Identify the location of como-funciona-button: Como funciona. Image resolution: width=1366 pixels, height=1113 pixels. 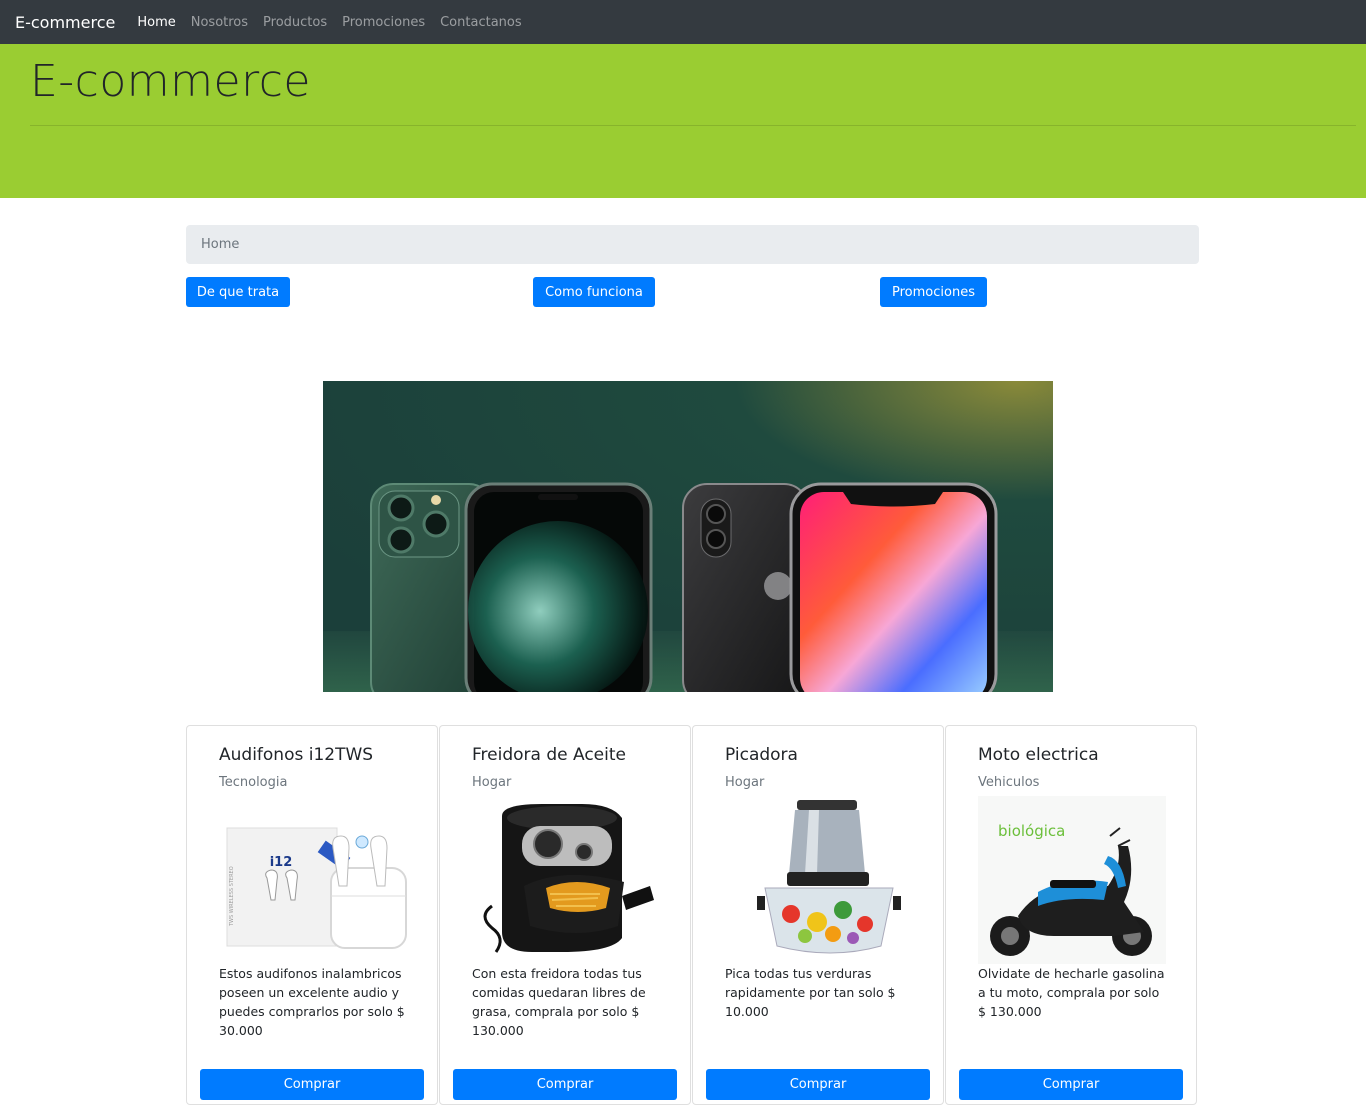
(594, 292).